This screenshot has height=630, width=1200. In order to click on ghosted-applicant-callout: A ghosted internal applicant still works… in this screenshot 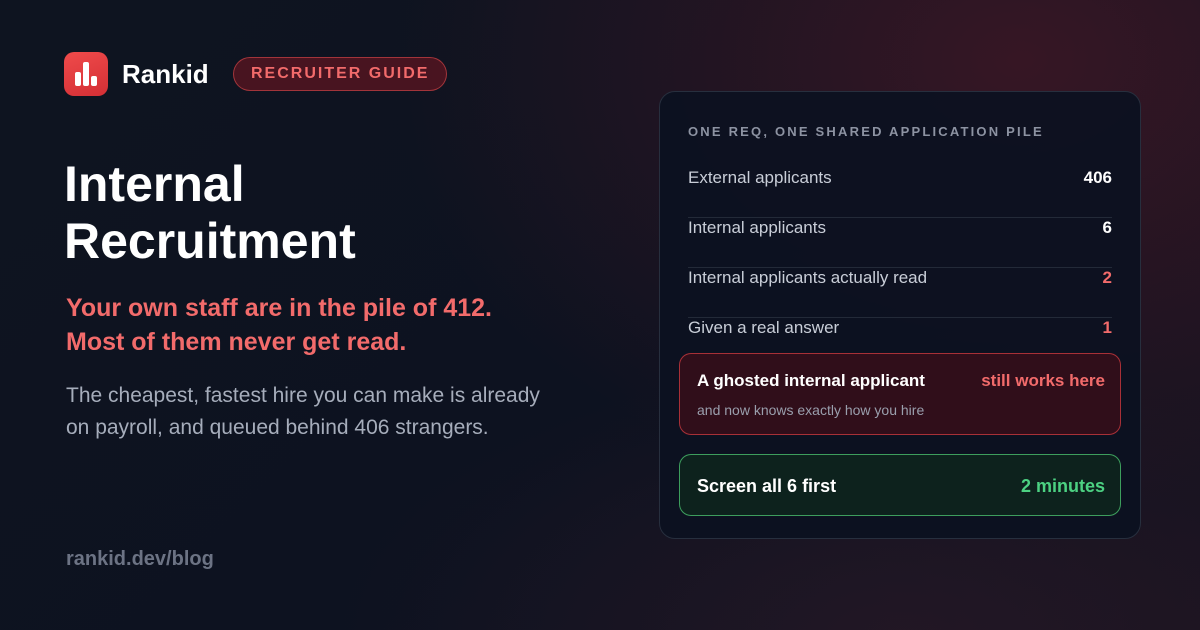, I will do `click(900, 394)`.